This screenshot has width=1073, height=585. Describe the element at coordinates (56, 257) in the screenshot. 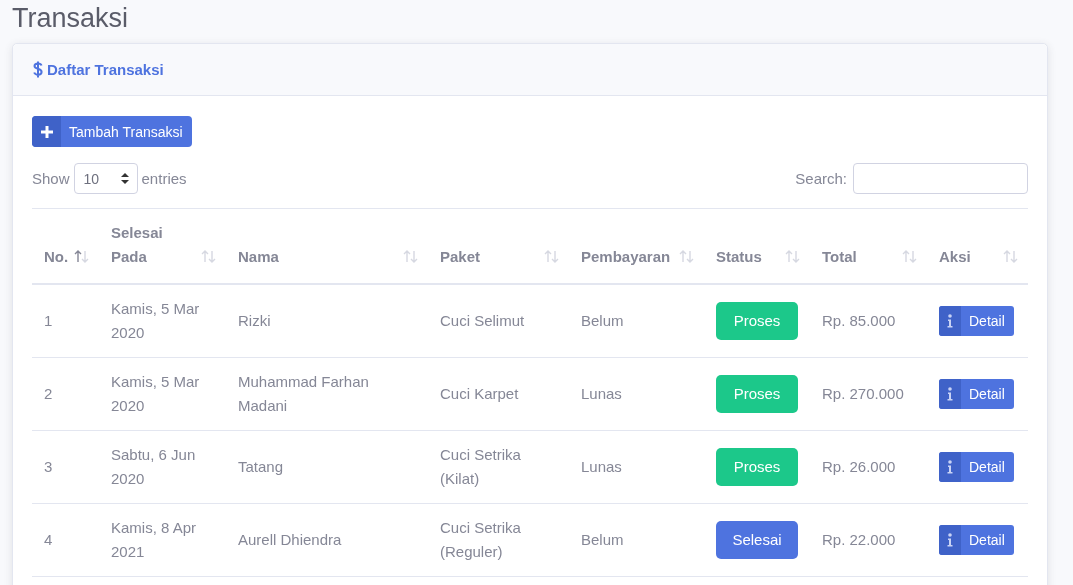

I see `column-header: No.` at that location.